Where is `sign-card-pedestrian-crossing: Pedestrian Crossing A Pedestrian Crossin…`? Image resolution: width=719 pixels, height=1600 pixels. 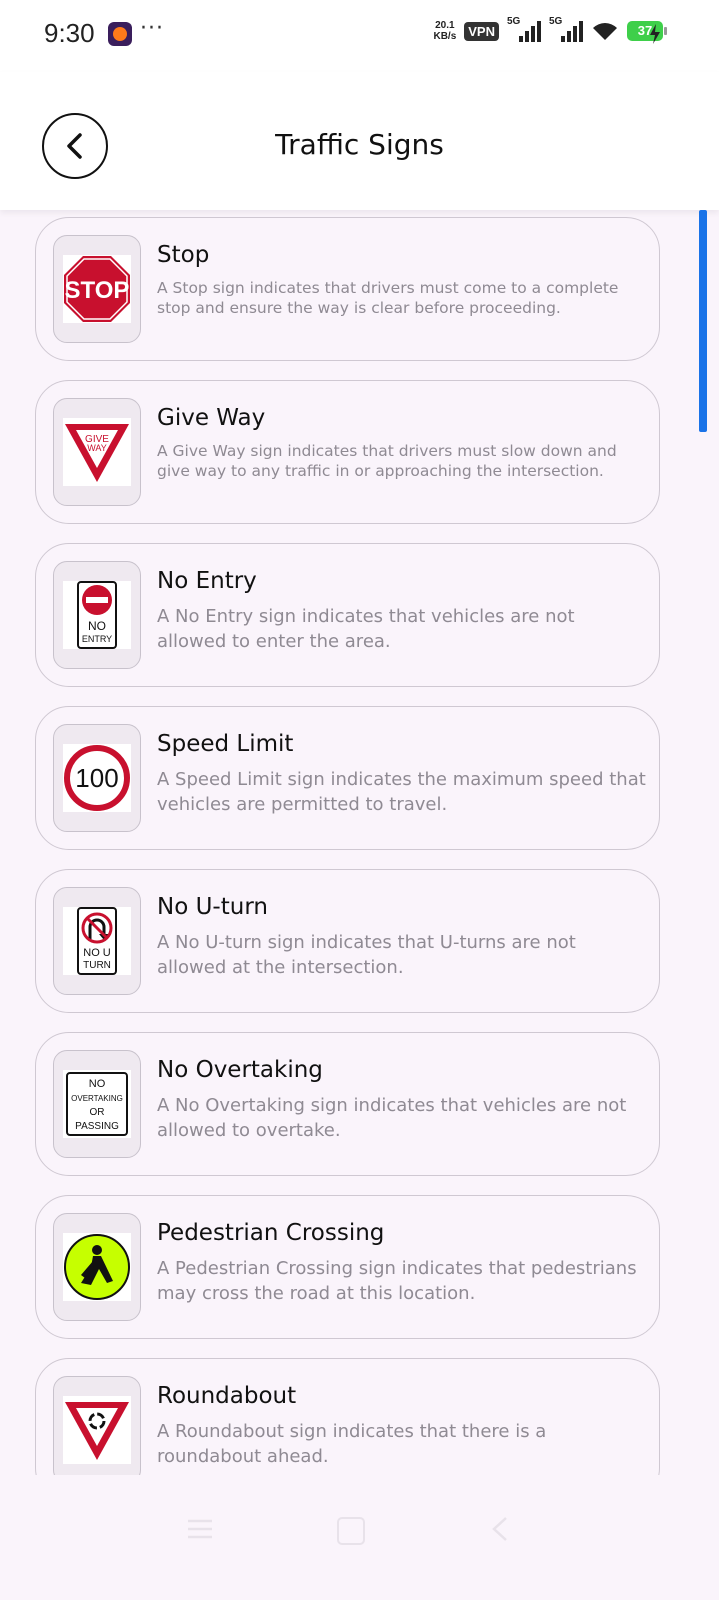
sign-card-pedestrian-crossing: Pedestrian Crossing A Pedestrian Crossin… is located at coordinates (347, 1267).